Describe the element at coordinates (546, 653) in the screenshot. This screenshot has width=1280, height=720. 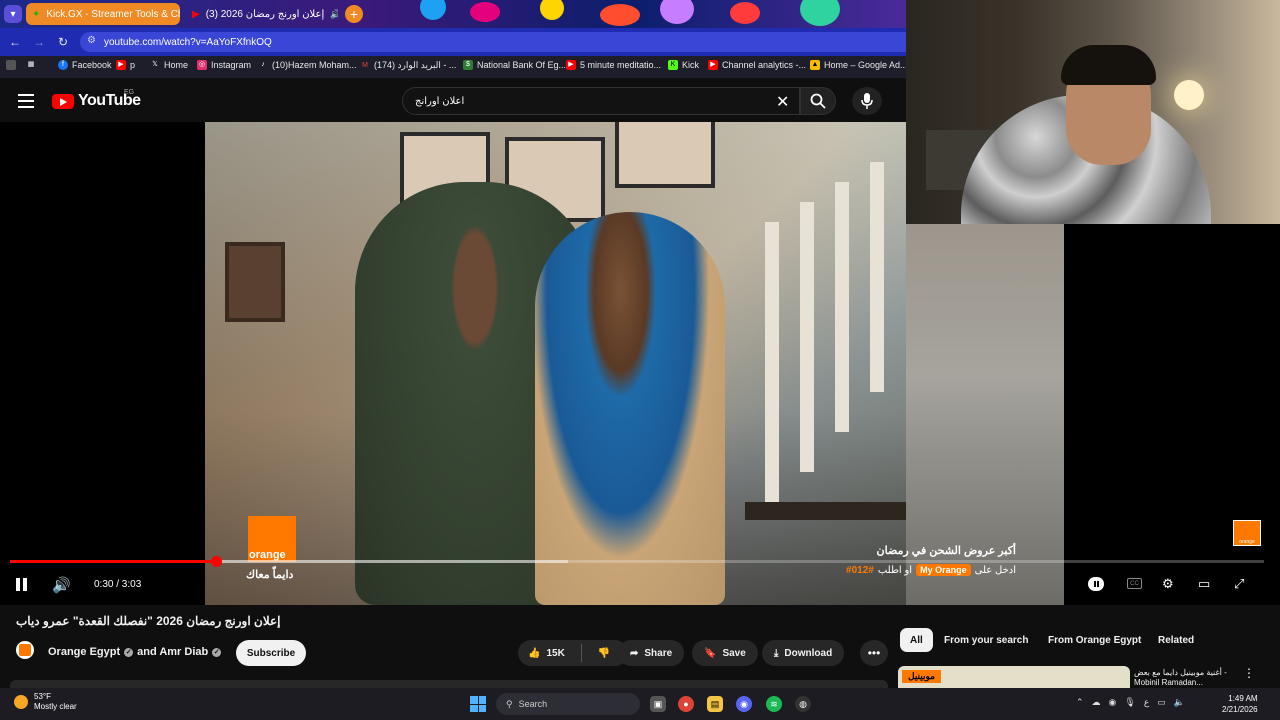
I see `like-button: 👍 15K` at that location.